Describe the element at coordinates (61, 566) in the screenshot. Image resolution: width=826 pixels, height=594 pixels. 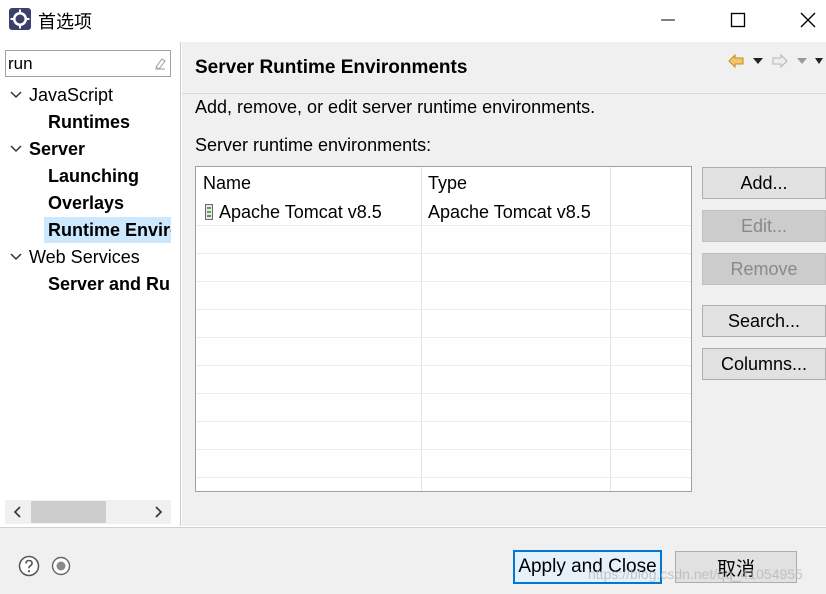
I see `import-export-icon` at that location.